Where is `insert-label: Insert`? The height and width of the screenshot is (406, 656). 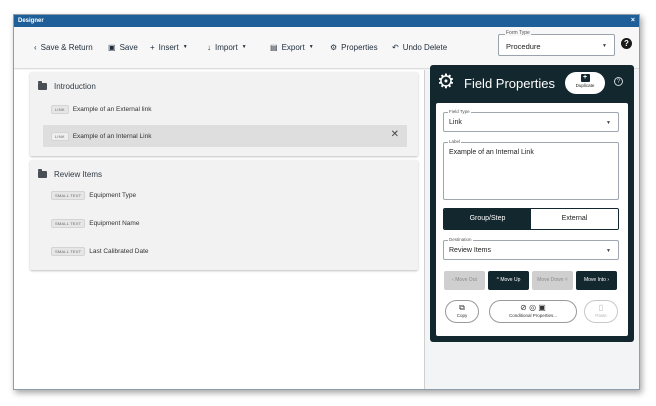 insert-label: Insert is located at coordinates (168, 47).